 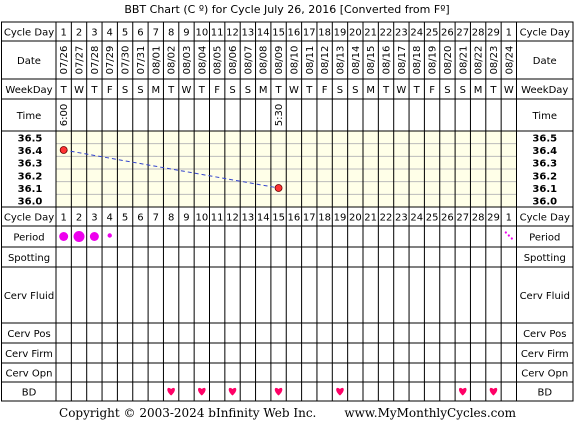 I want to click on row-label-left: Cycle Day, so click(x=29, y=218).